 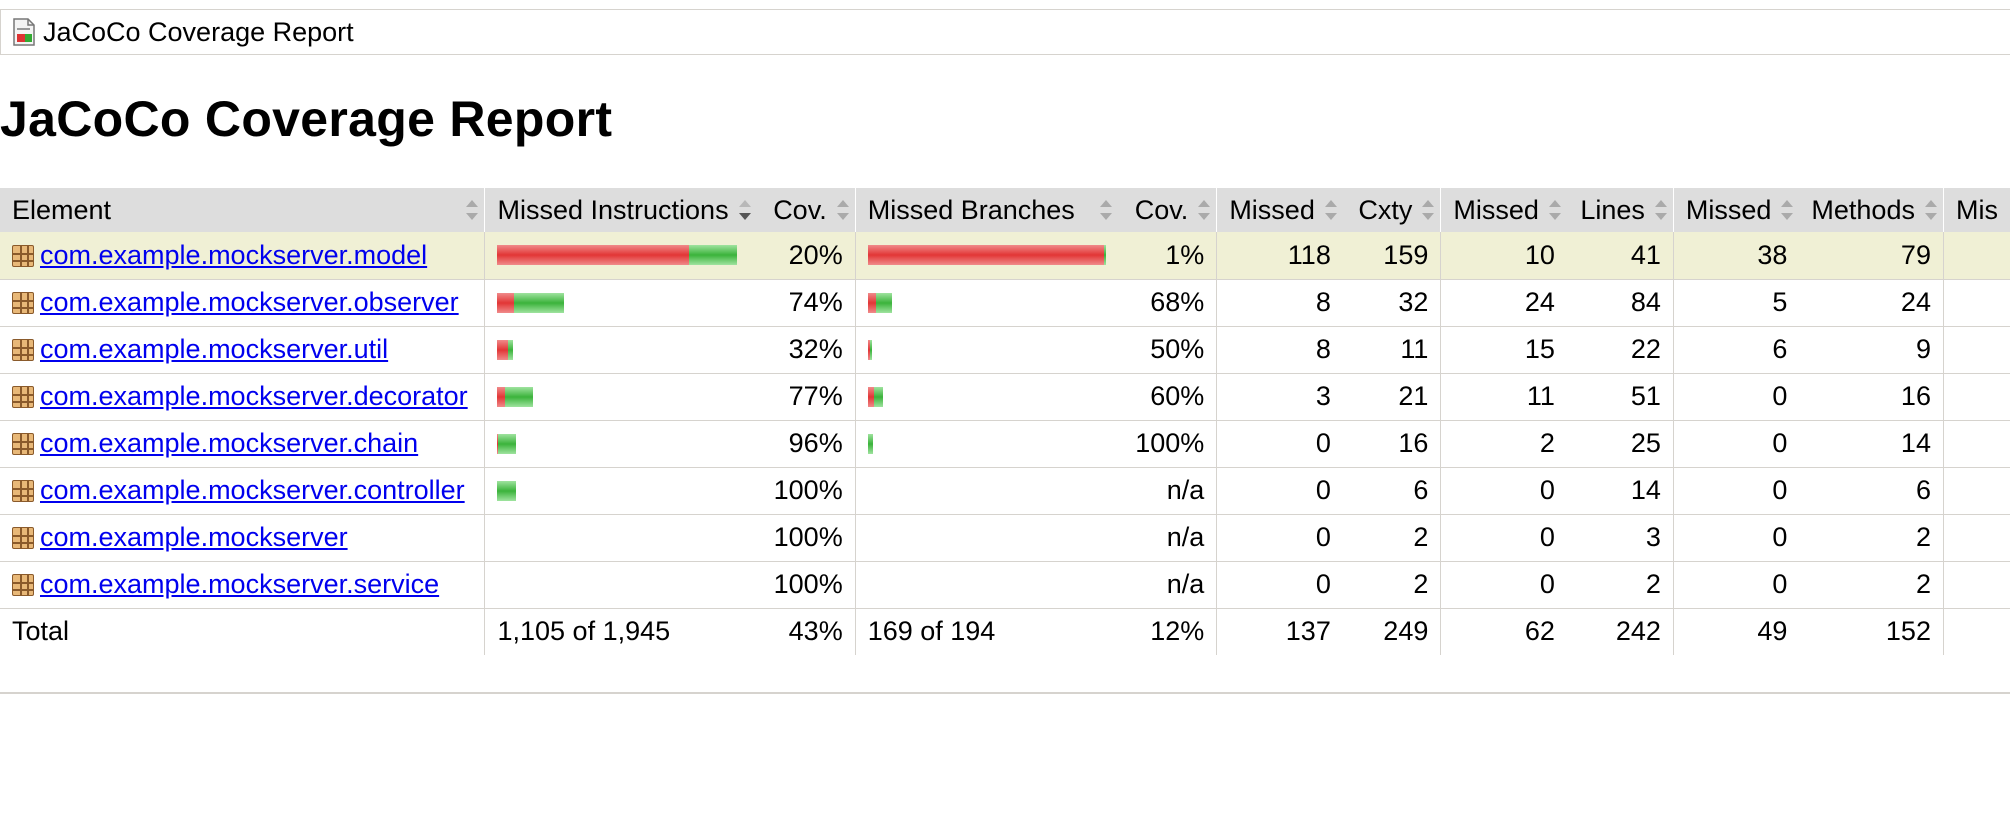 What do you see at coordinates (198, 31) in the screenshot?
I see `breadcrumb-title: JaCoCo Coverage Report` at bounding box center [198, 31].